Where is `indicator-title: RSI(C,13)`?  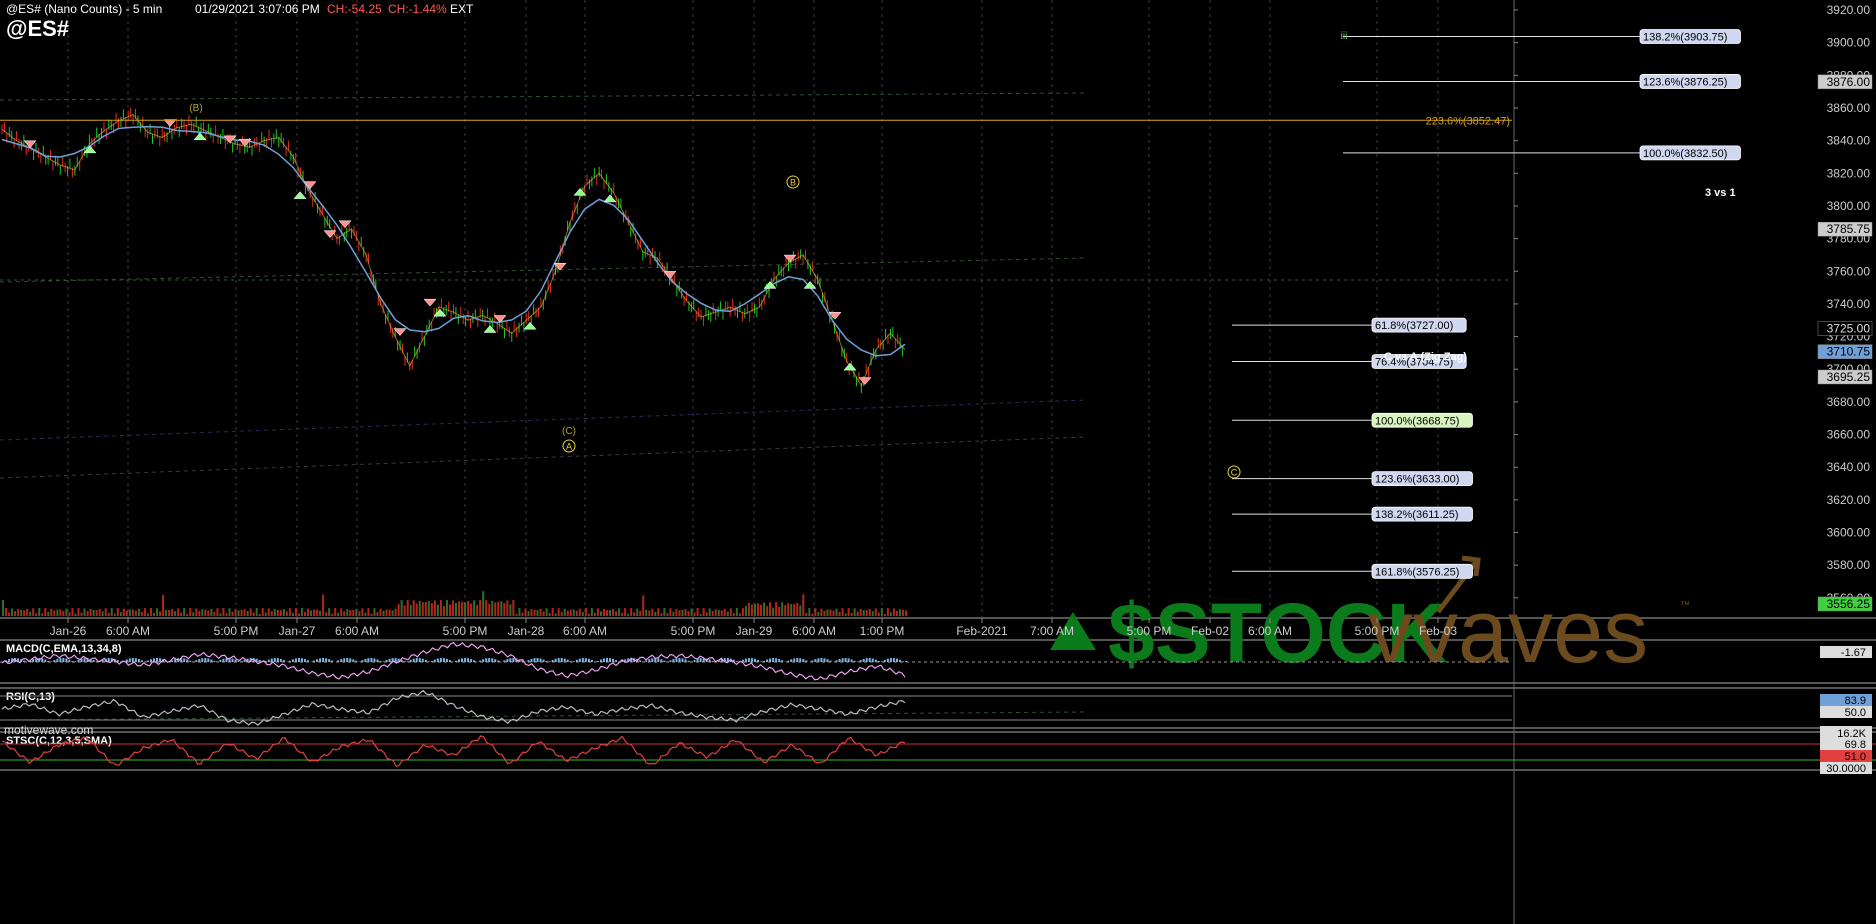
indicator-title: RSI(C,13) is located at coordinates (30, 697).